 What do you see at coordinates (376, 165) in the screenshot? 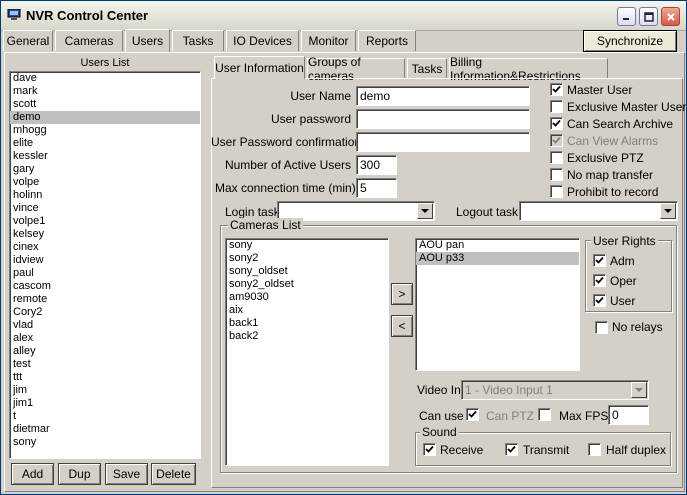
I see `active-users-field: 300` at bounding box center [376, 165].